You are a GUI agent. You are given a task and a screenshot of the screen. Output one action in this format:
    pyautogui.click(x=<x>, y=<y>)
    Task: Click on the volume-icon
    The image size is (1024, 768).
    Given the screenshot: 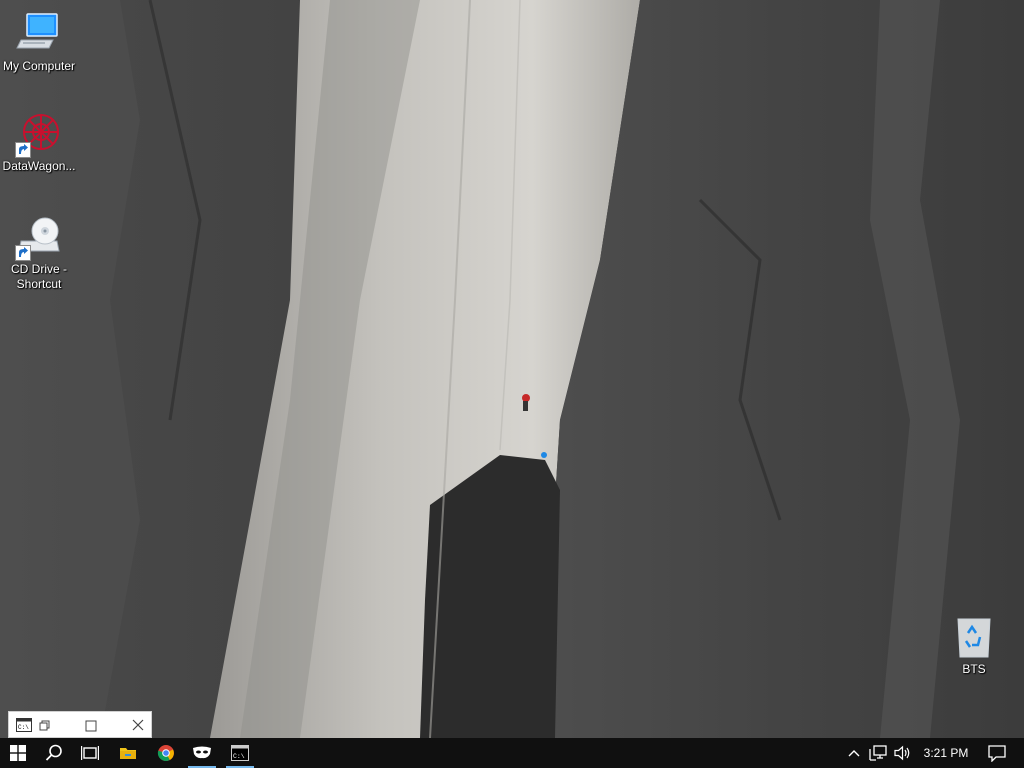 What is the action you would take?
    pyautogui.click(x=902, y=753)
    